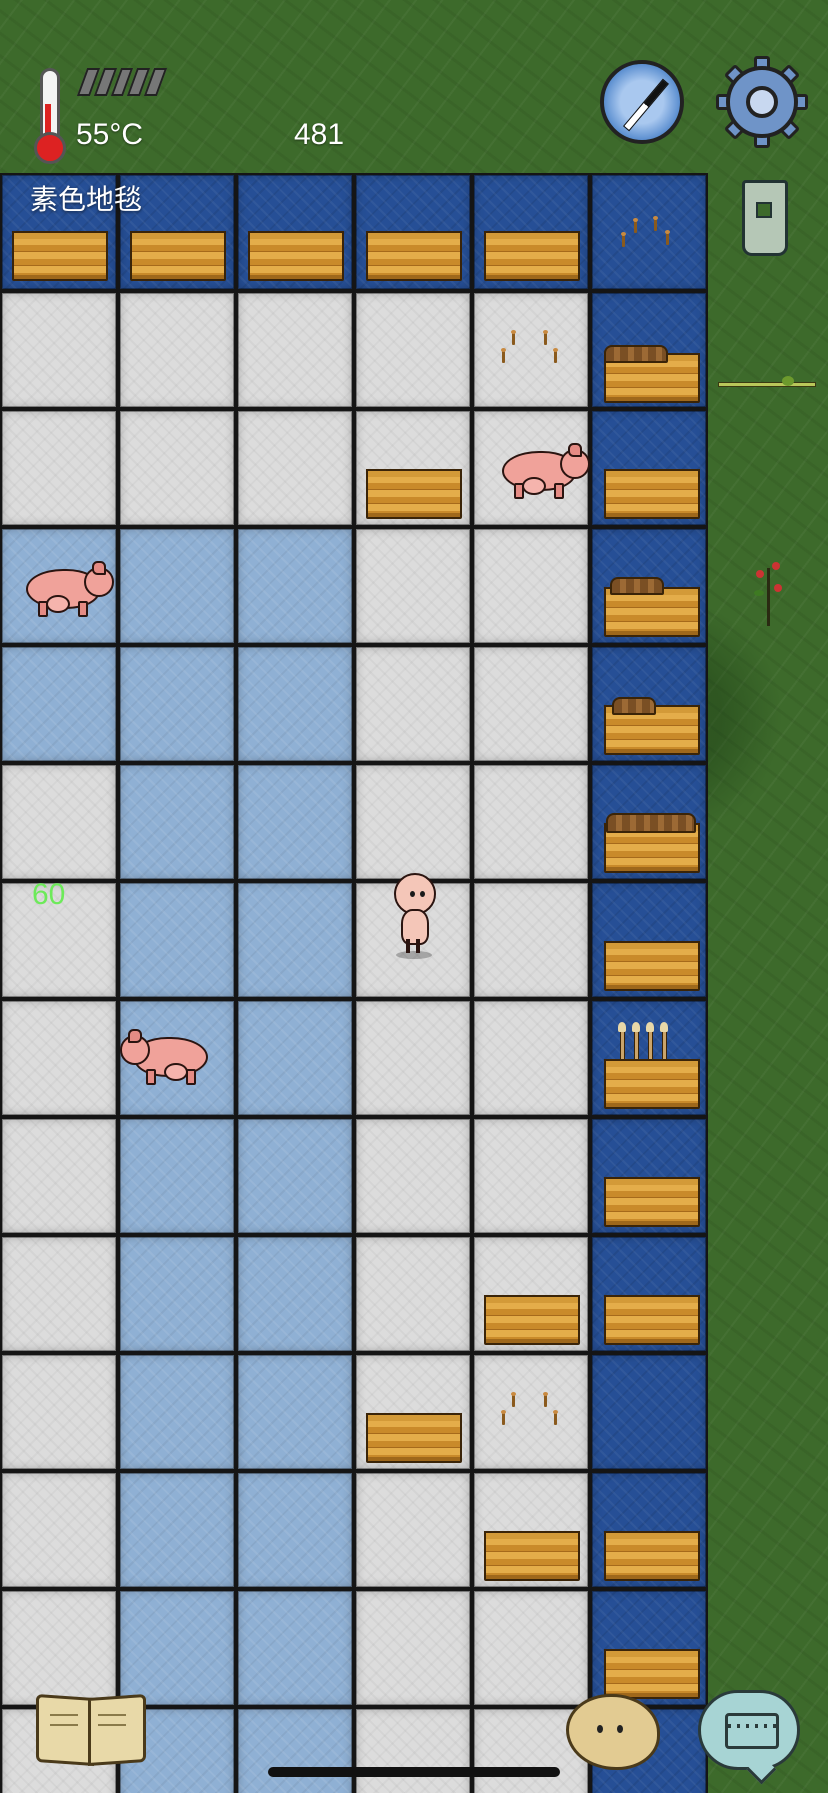  What do you see at coordinates (49, 894) in the screenshot?
I see `floating-number: 60` at bounding box center [49, 894].